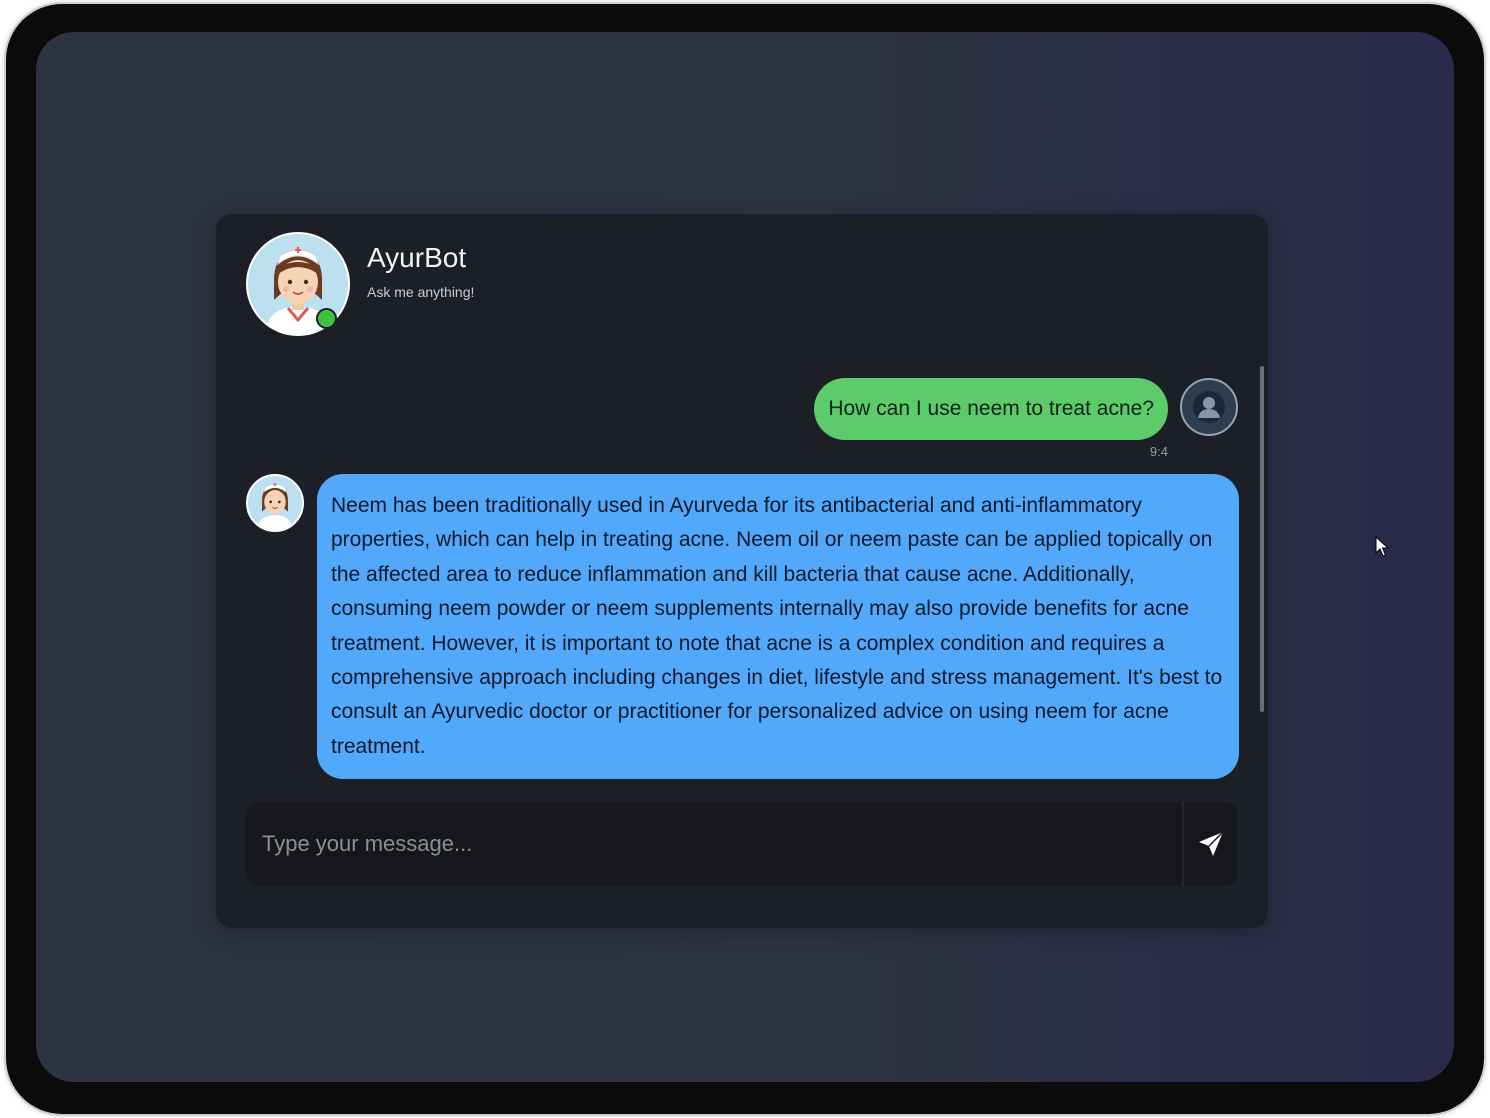 This screenshot has height=1118, width=1490. What do you see at coordinates (326, 318) in the screenshot?
I see `online-status-dot` at bounding box center [326, 318].